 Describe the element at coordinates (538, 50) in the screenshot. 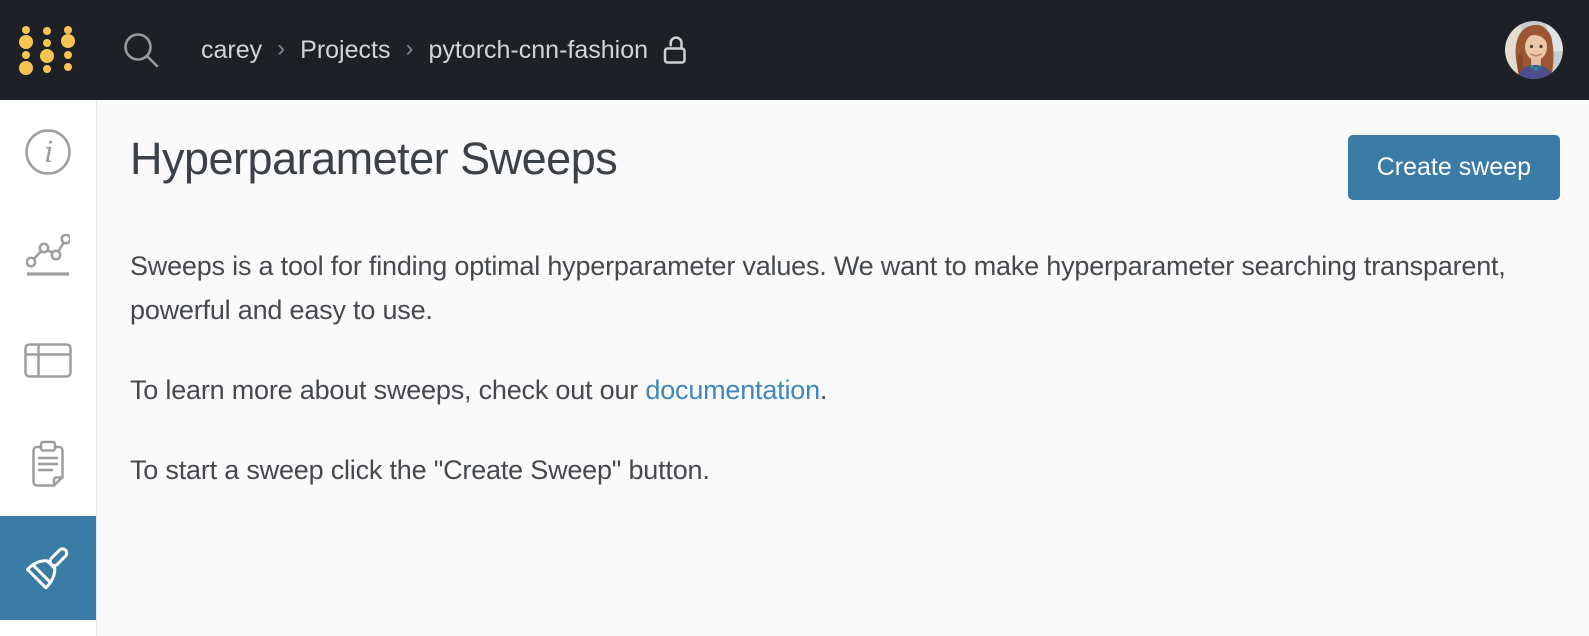

I see `breadcrumb-project: pytorch-cnn-fashion` at that location.